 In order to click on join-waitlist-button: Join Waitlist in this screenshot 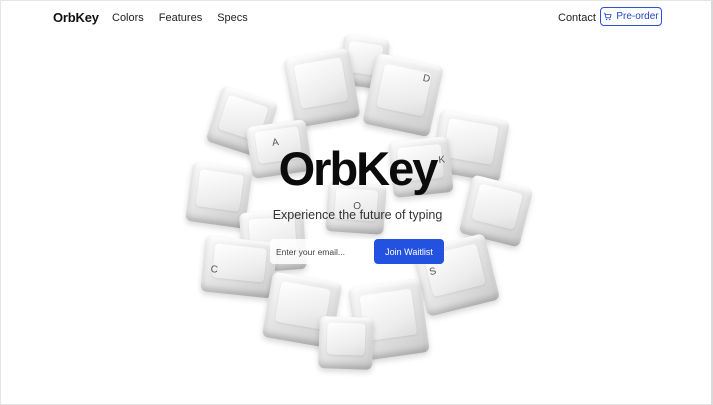, I will do `click(409, 251)`.